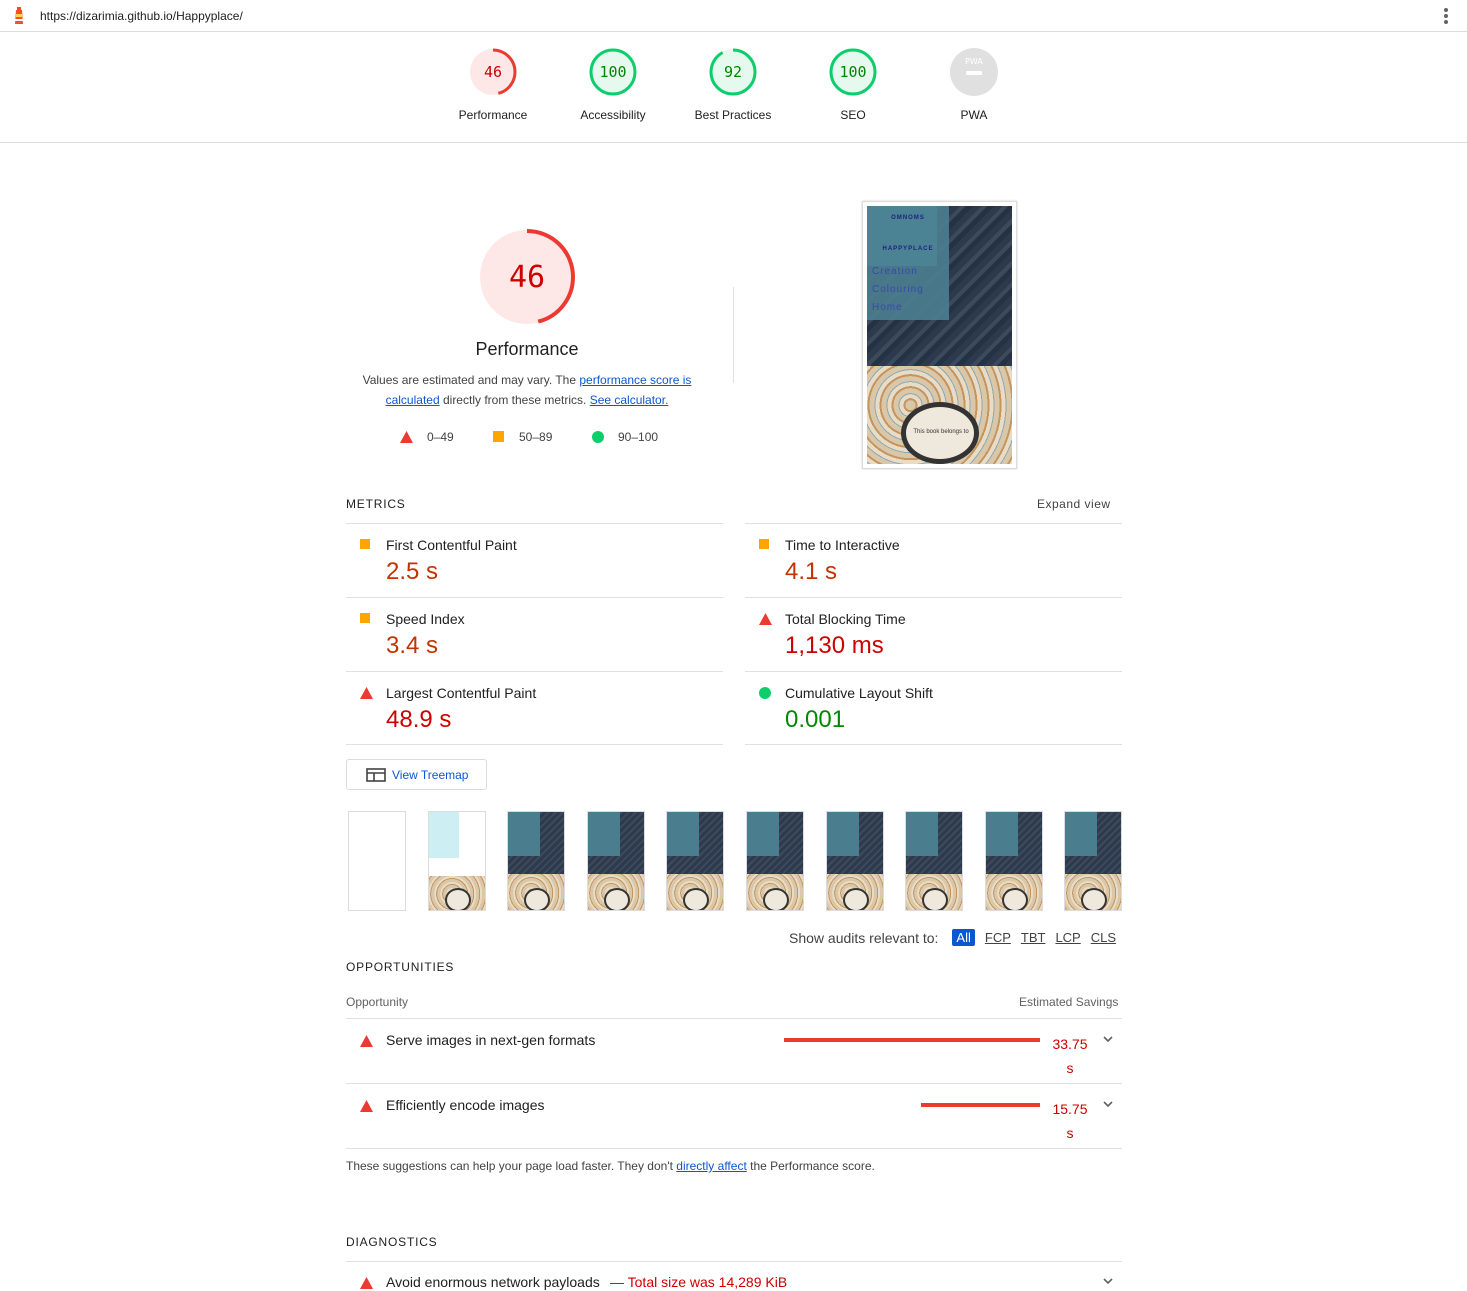  Describe the element at coordinates (842, 545) in the screenshot. I see `metric-tti-label: Time to Interactive` at that location.